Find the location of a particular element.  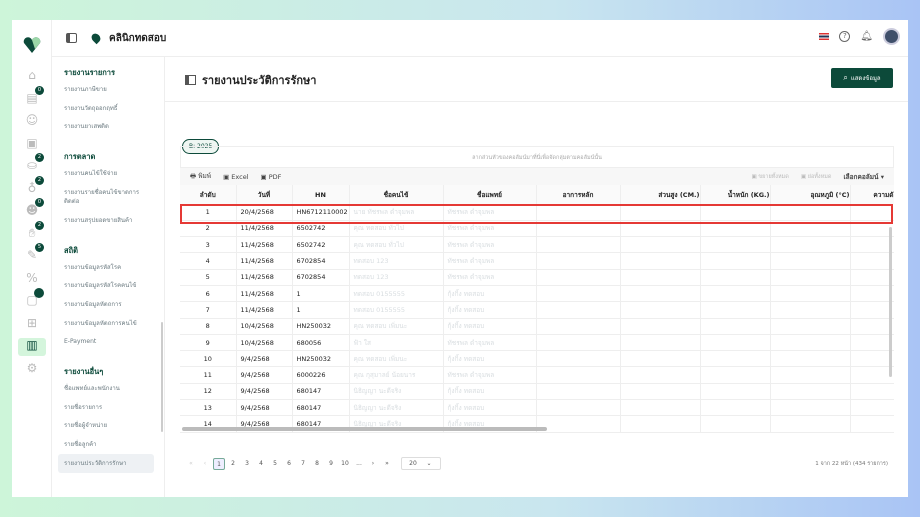

page-button: 8 is located at coordinates (317, 464).